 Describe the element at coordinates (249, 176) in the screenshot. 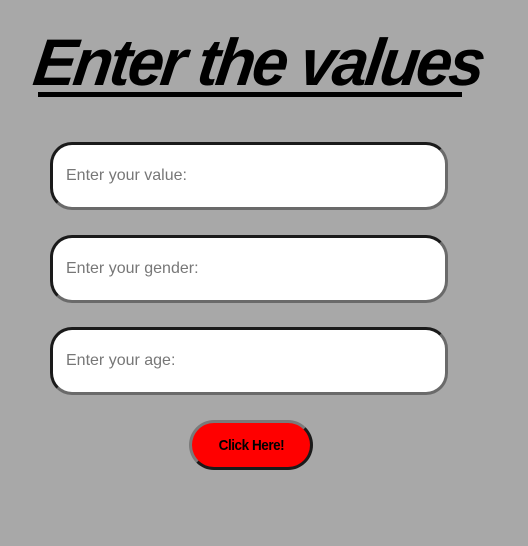

I see `value-input` at that location.